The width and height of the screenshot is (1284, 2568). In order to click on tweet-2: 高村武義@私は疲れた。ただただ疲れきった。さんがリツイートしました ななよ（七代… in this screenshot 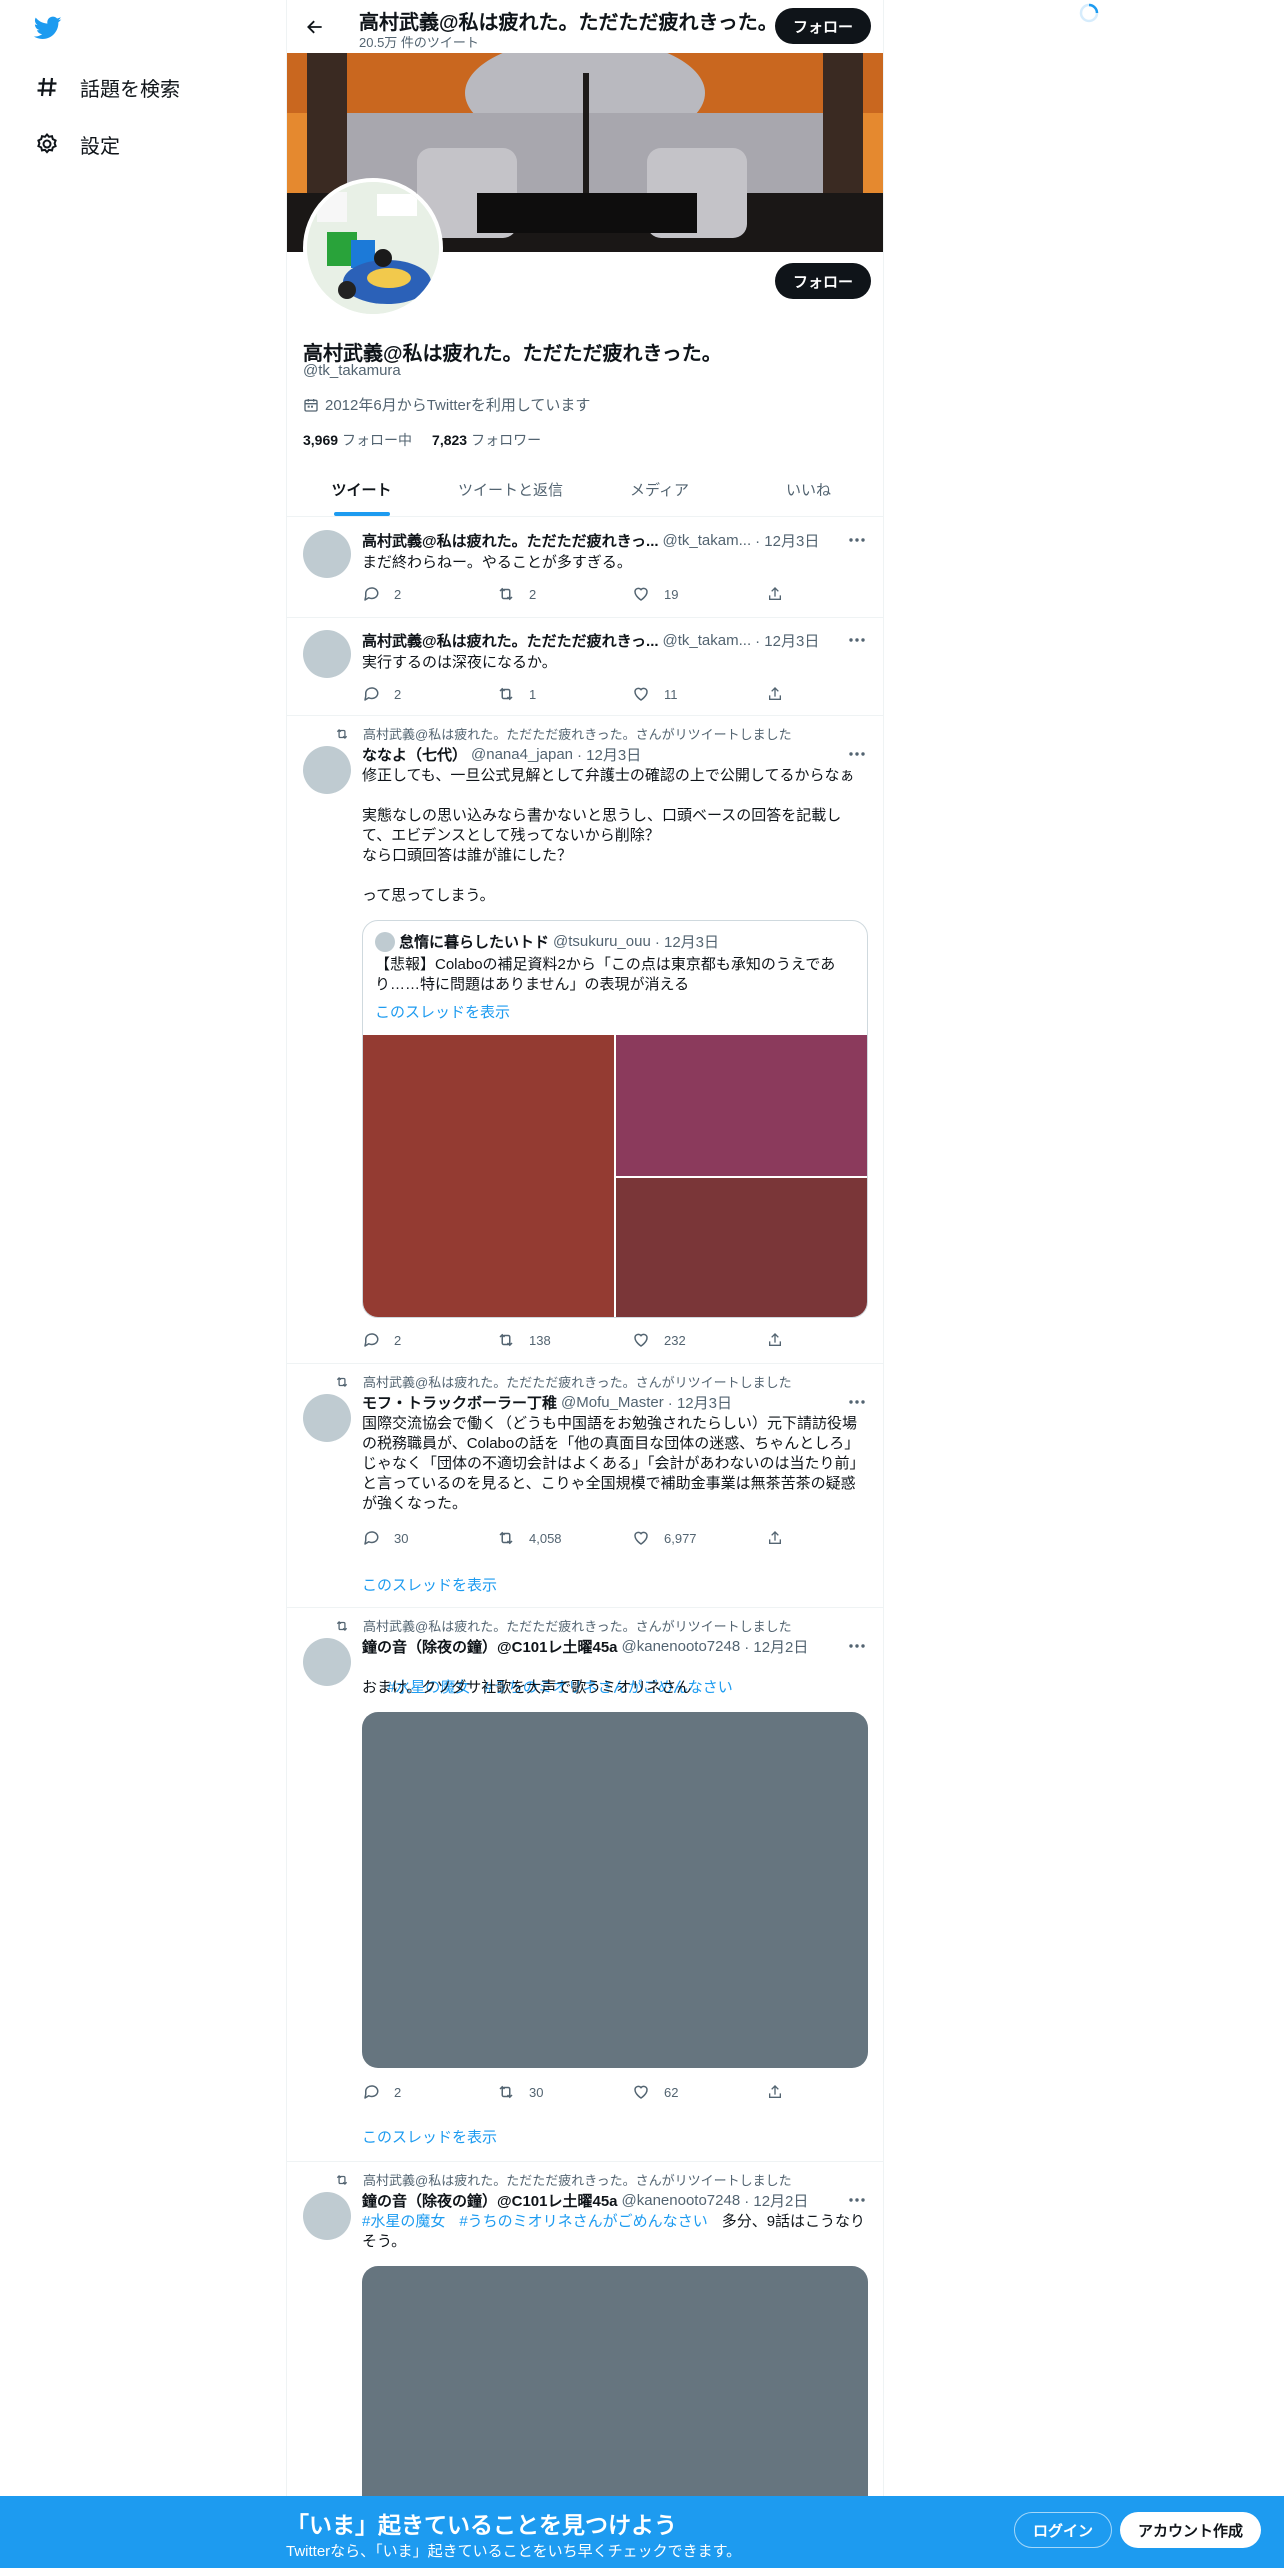, I will do `click(585, 1040)`.